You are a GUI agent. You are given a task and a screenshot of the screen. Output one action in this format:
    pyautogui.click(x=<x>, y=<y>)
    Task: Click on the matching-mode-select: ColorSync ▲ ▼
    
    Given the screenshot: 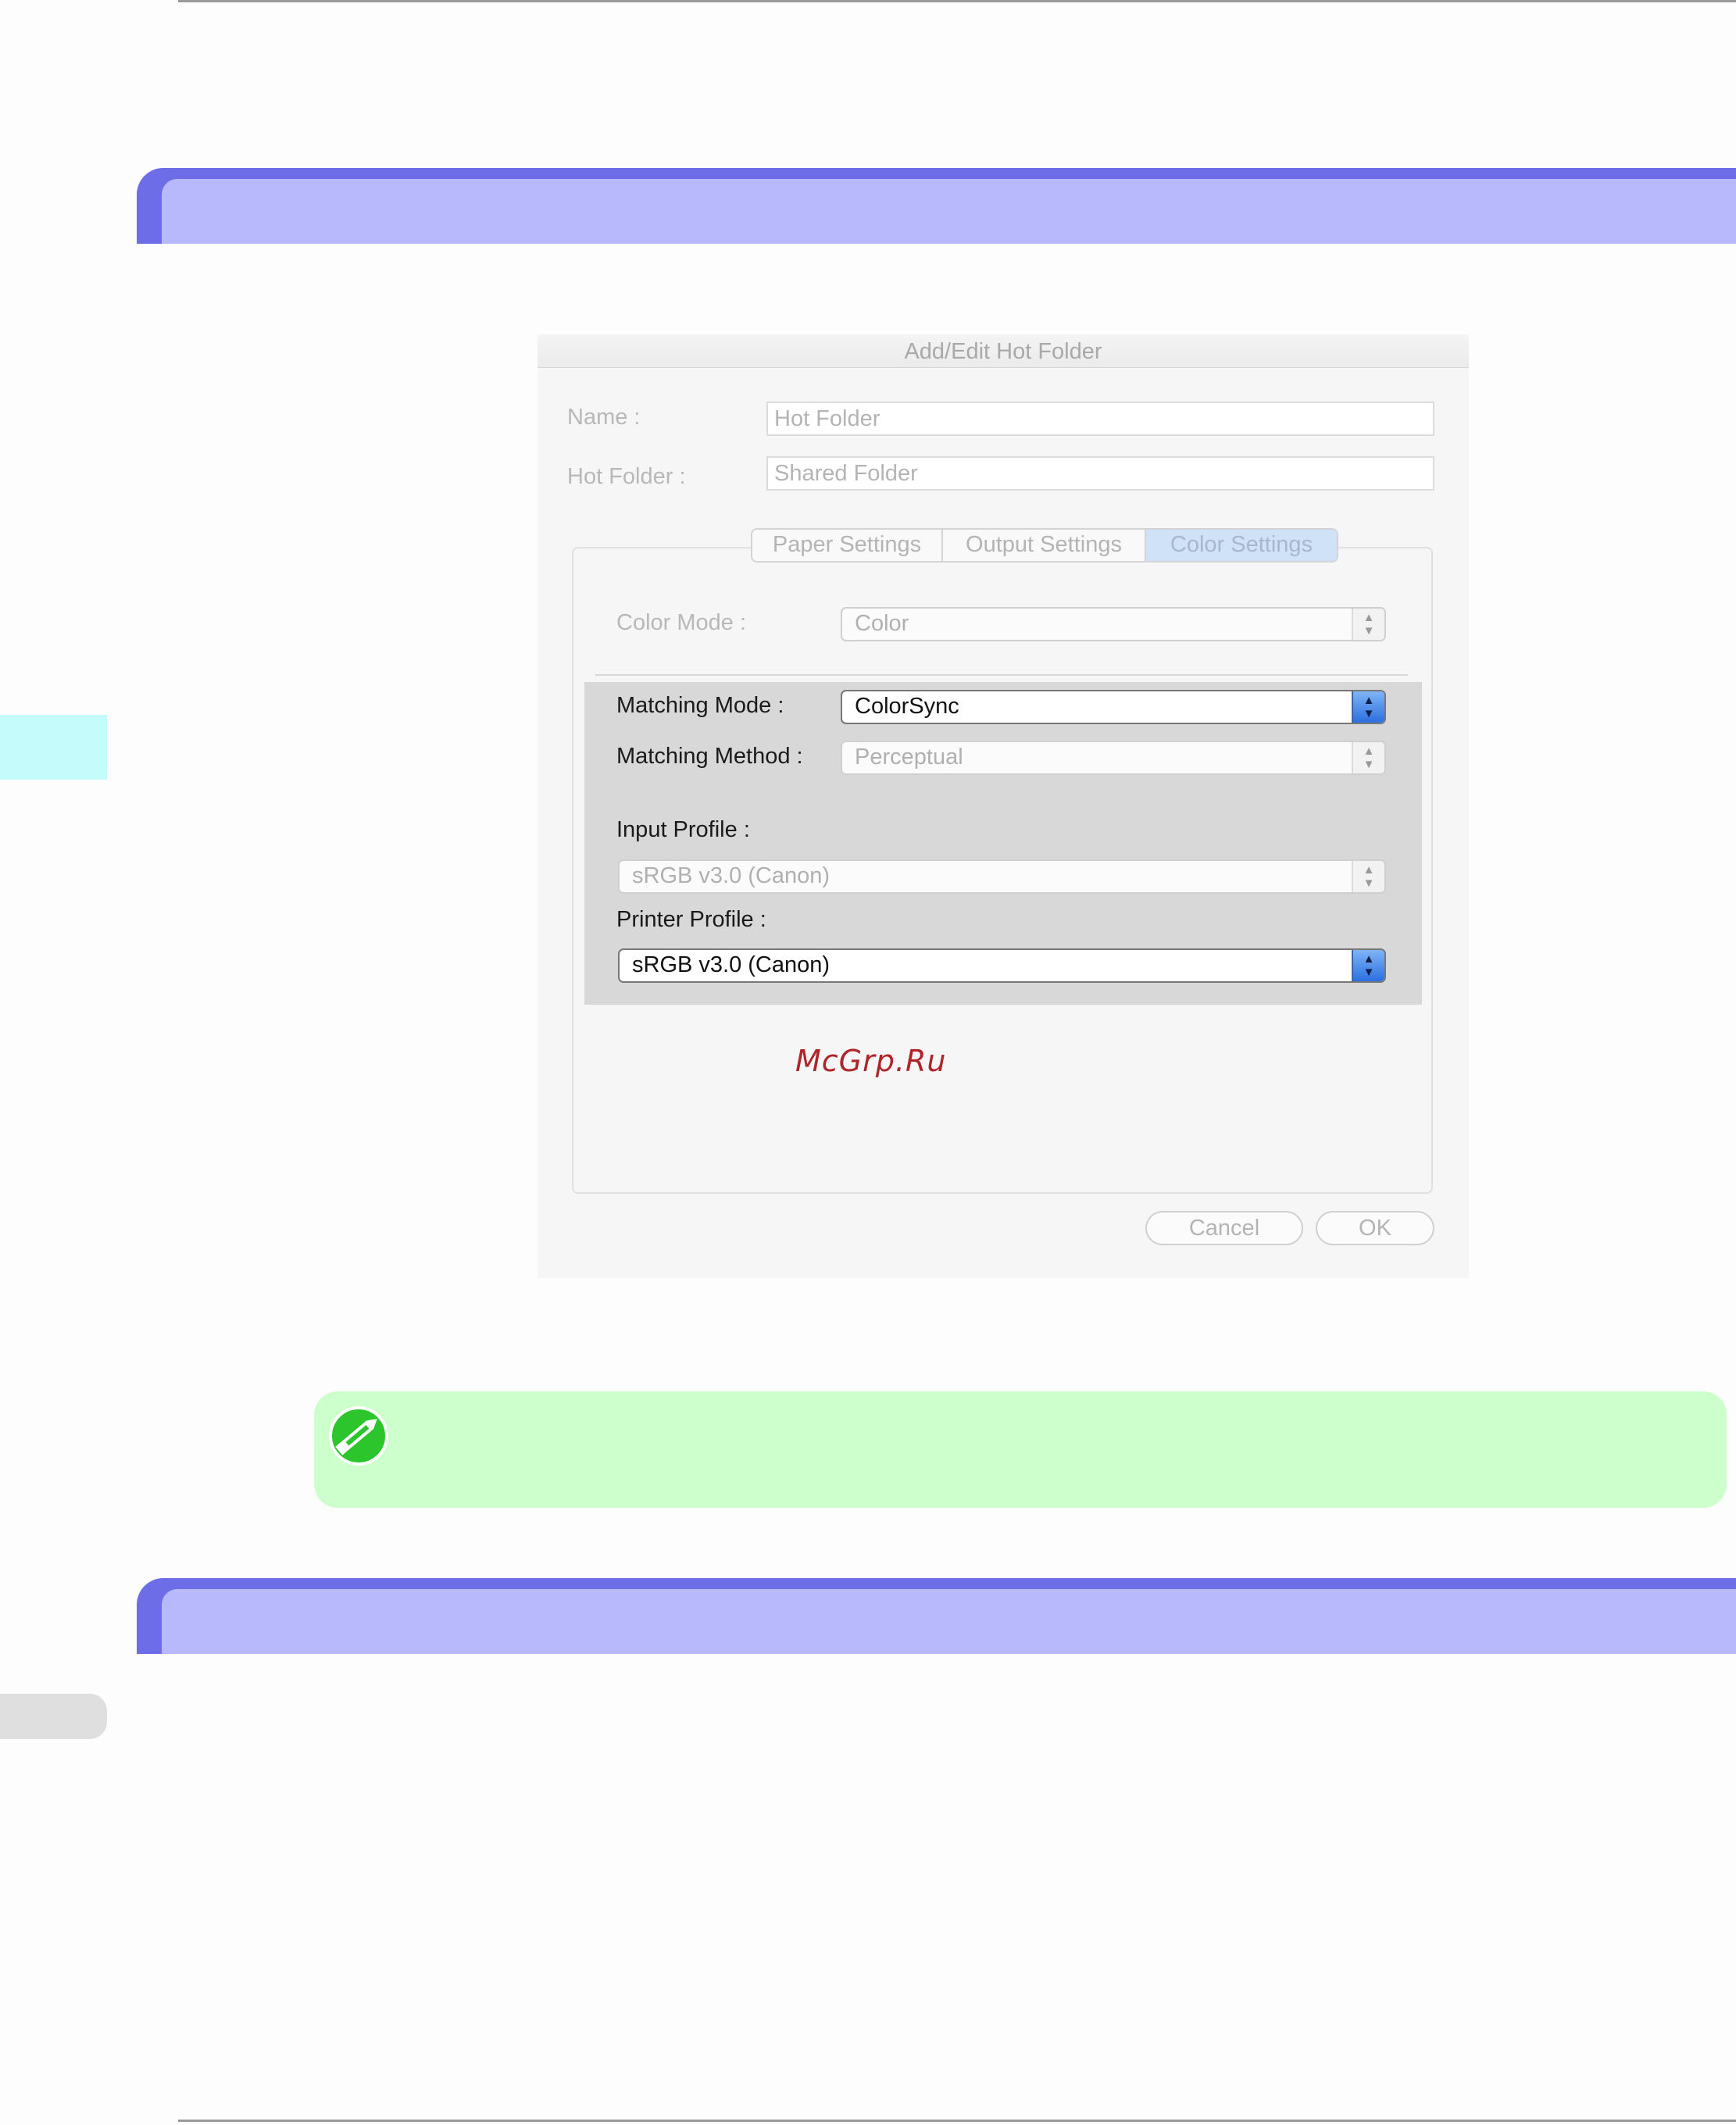 What is the action you would take?
    pyautogui.click(x=1113, y=707)
    